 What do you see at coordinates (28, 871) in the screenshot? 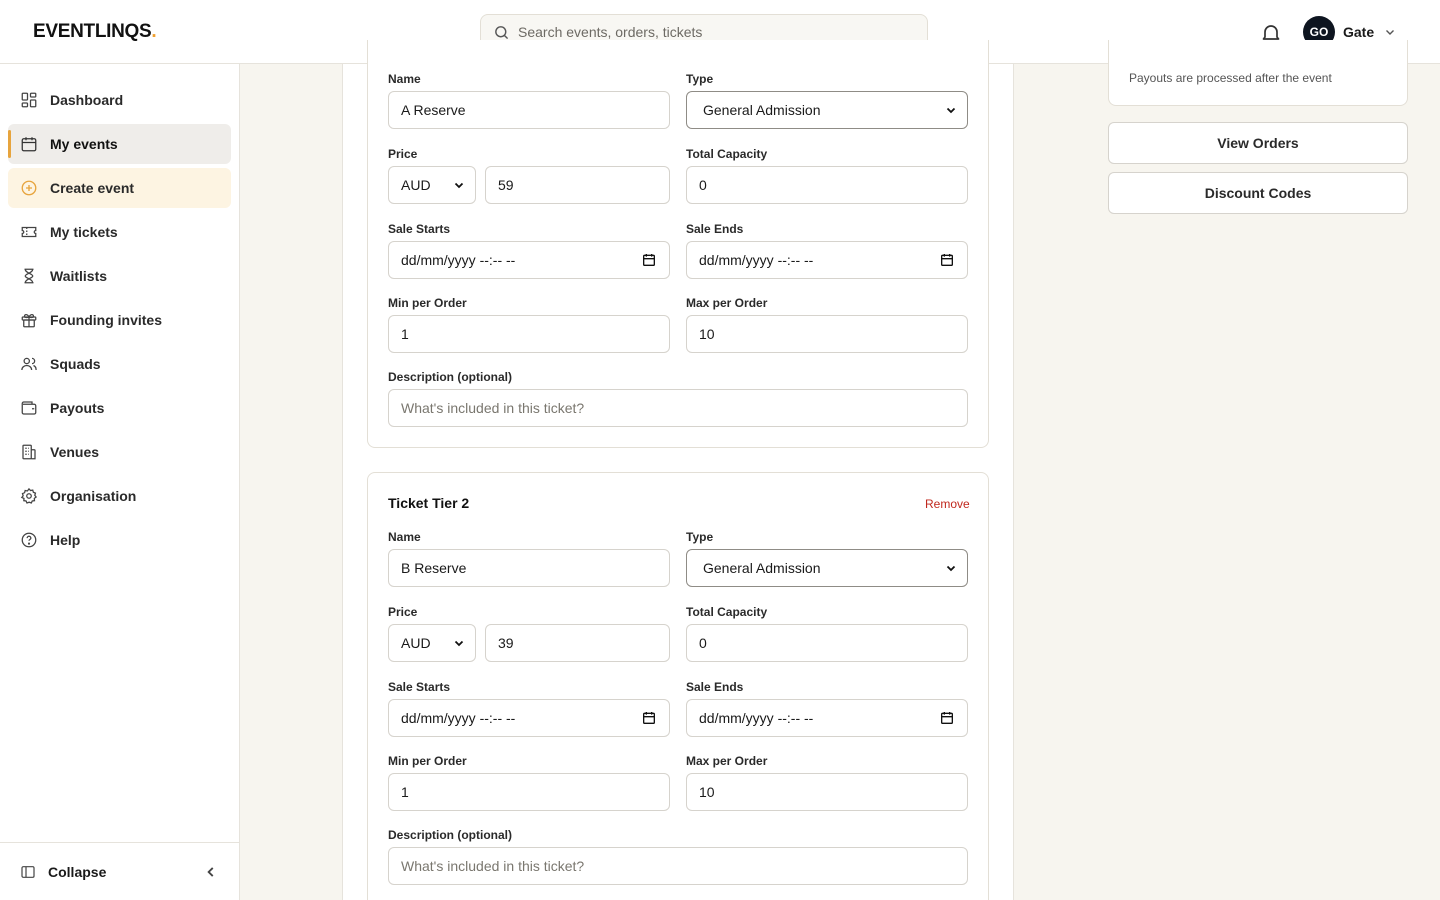
I see `sidebar-toggle-icon` at bounding box center [28, 871].